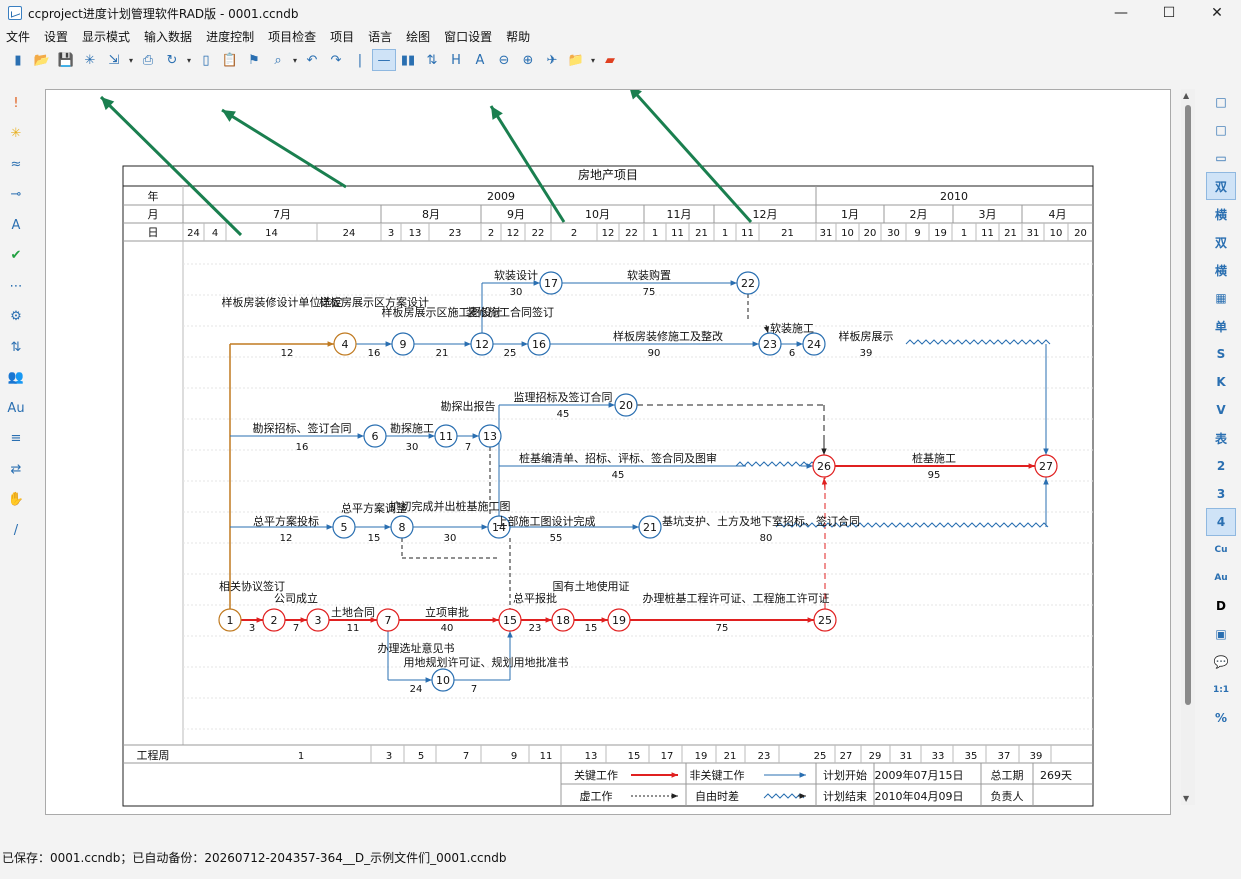 This screenshot has width=1241, height=879. What do you see at coordinates (18, 36) in the screenshot?
I see `menu-item-0: 文件` at bounding box center [18, 36].